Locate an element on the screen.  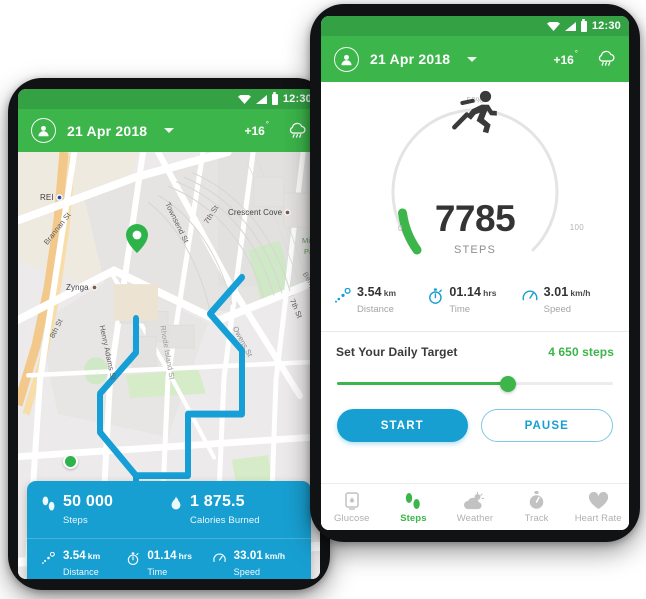
daily-target-label: Set Your Daily Target is located at coordinates (397, 352).